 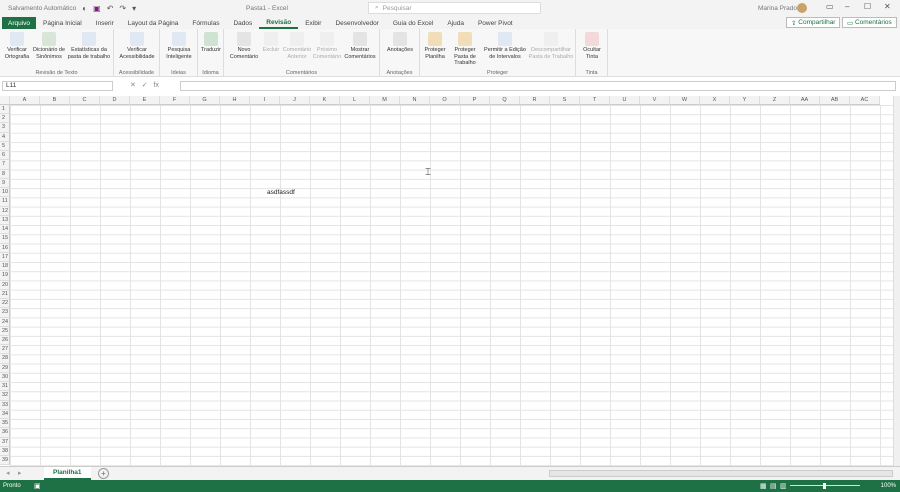 What do you see at coordinates (20, 473) in the screenshot?
I see `next-sheet-icon: ▸` at bounding box center [20, 473].